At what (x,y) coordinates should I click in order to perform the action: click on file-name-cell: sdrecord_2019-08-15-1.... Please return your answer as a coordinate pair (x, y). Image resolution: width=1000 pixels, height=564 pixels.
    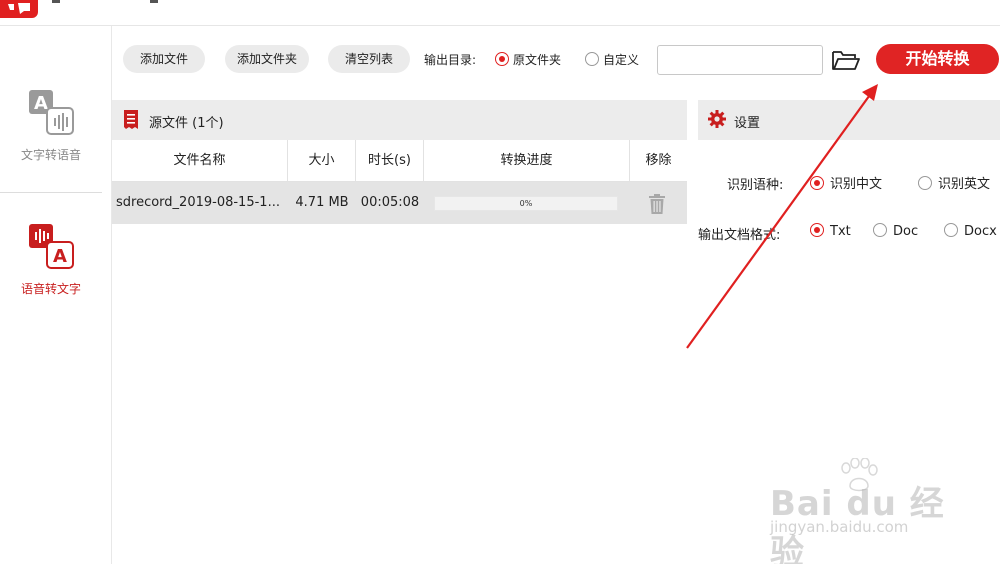
    Looking at the image, I should click on (198, 202).